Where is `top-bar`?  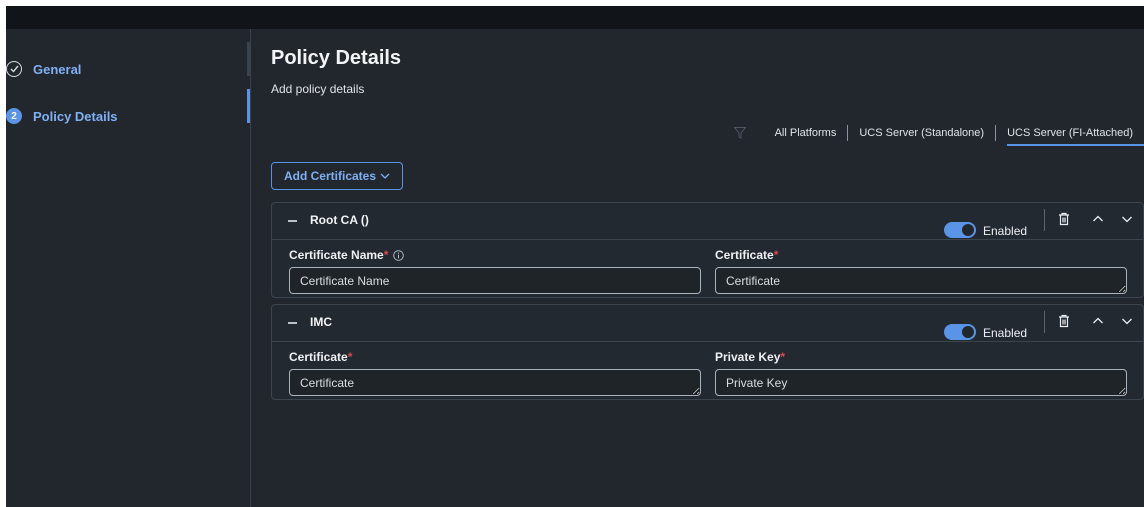 top-bar is located at coordinates (575, 17).